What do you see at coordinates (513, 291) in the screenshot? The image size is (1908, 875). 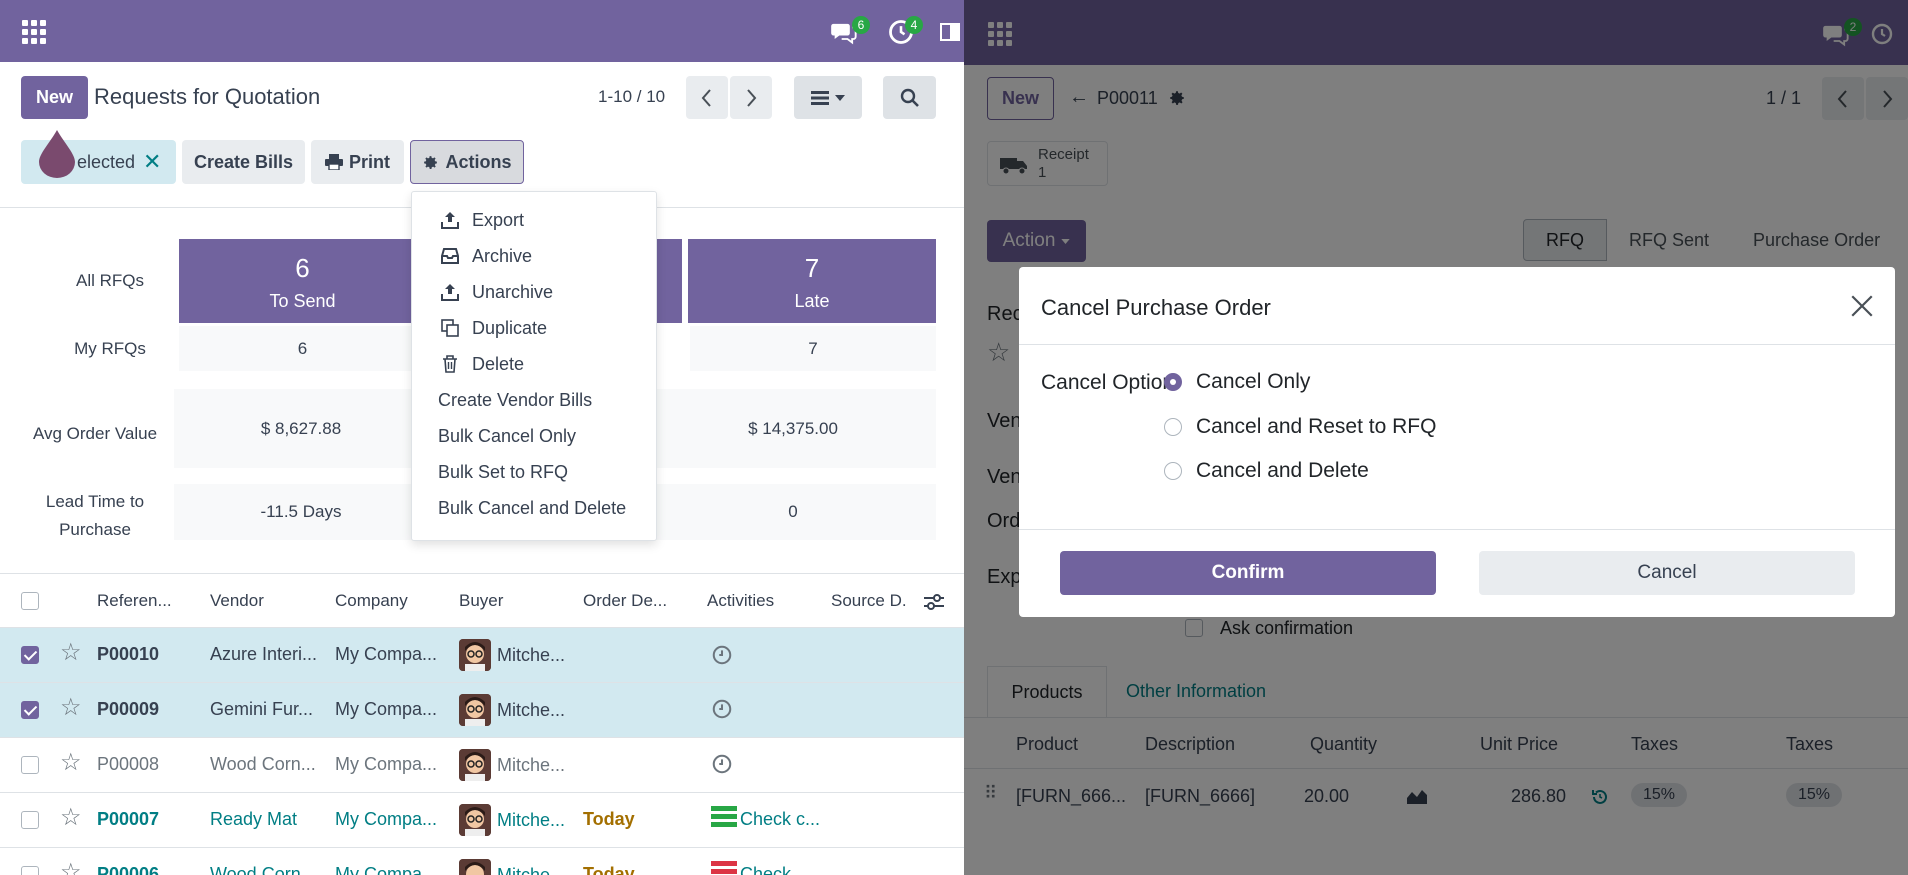 I see `menu-item-label: Unarchive` at bounding box center [513, 291].